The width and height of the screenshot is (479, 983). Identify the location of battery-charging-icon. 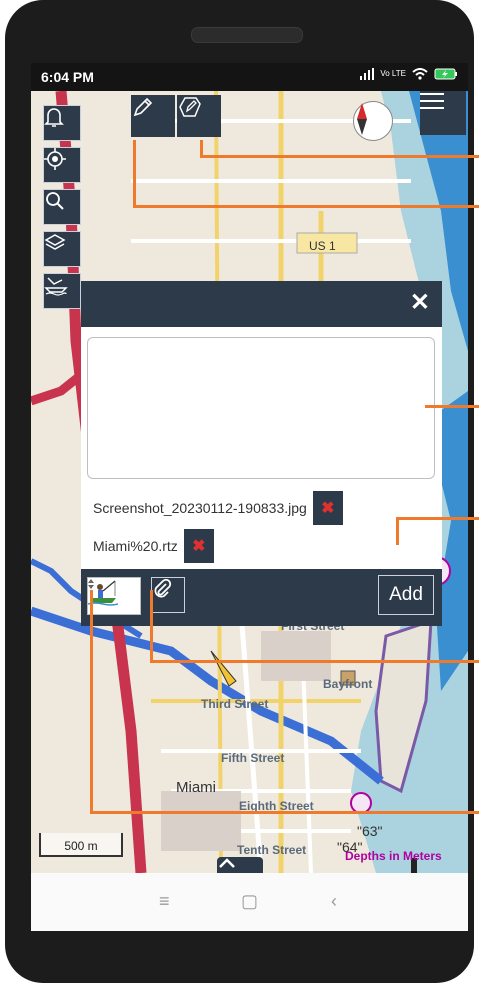
(445, 74).